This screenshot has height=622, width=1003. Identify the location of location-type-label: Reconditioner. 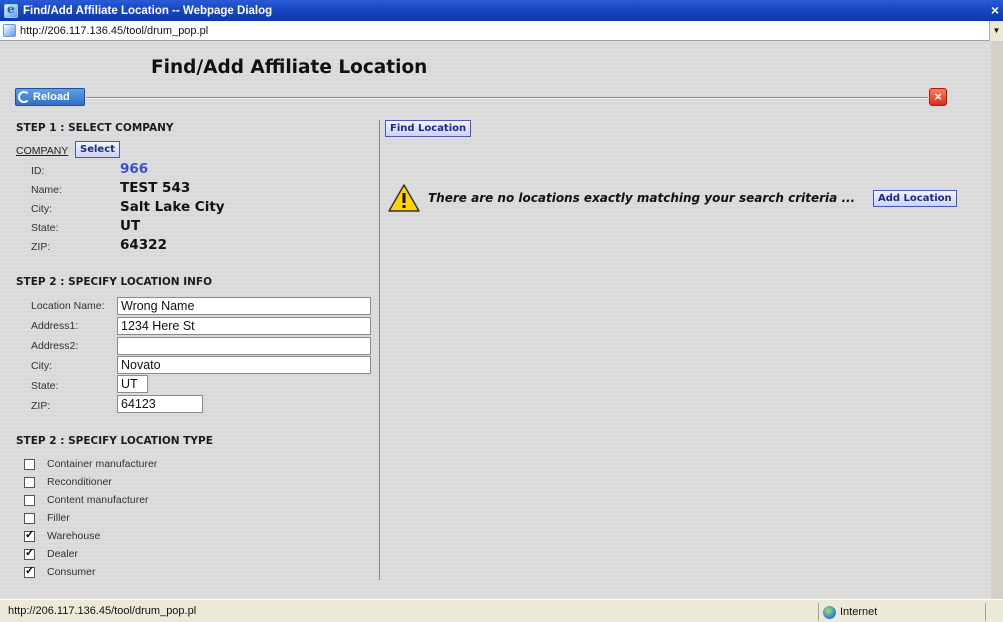
(79, 482).